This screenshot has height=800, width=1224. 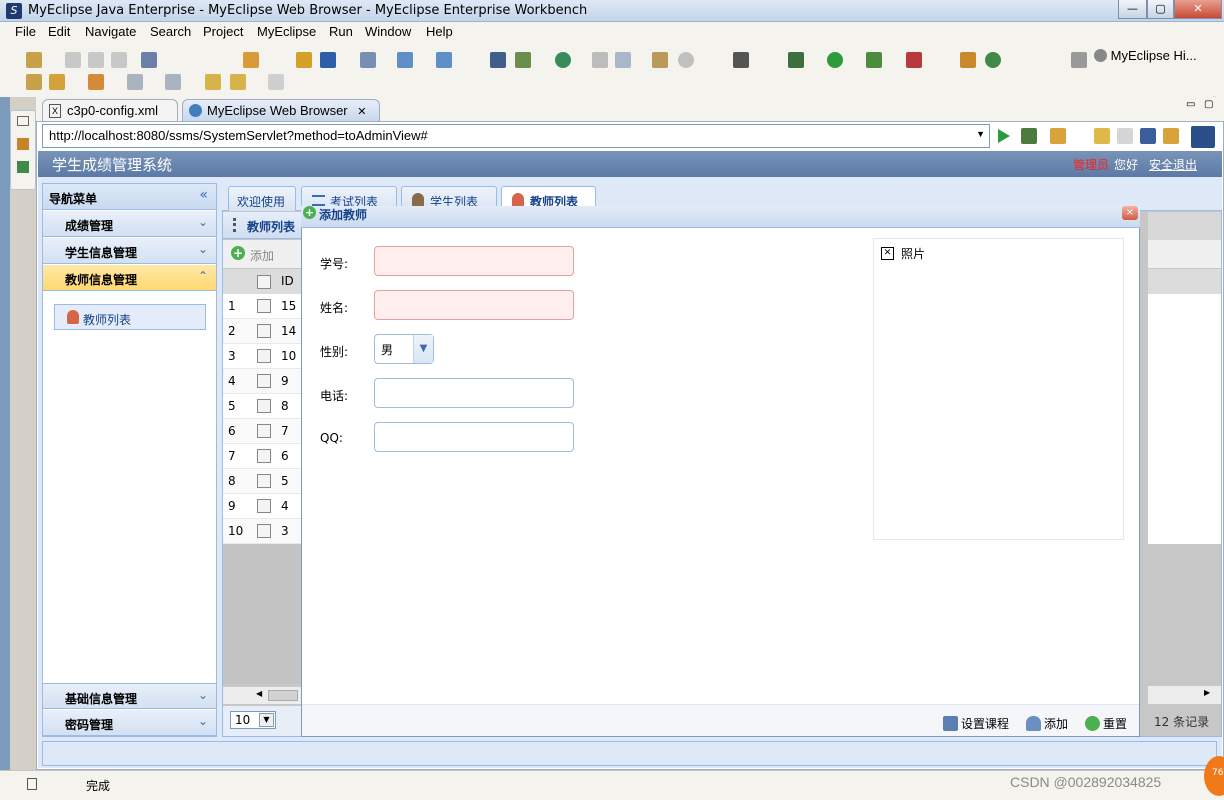 What do you see at coordinates (1130, 213) in the screenshot?
I see `dialog-close-button: ×` at bounding box center [1130, 213].